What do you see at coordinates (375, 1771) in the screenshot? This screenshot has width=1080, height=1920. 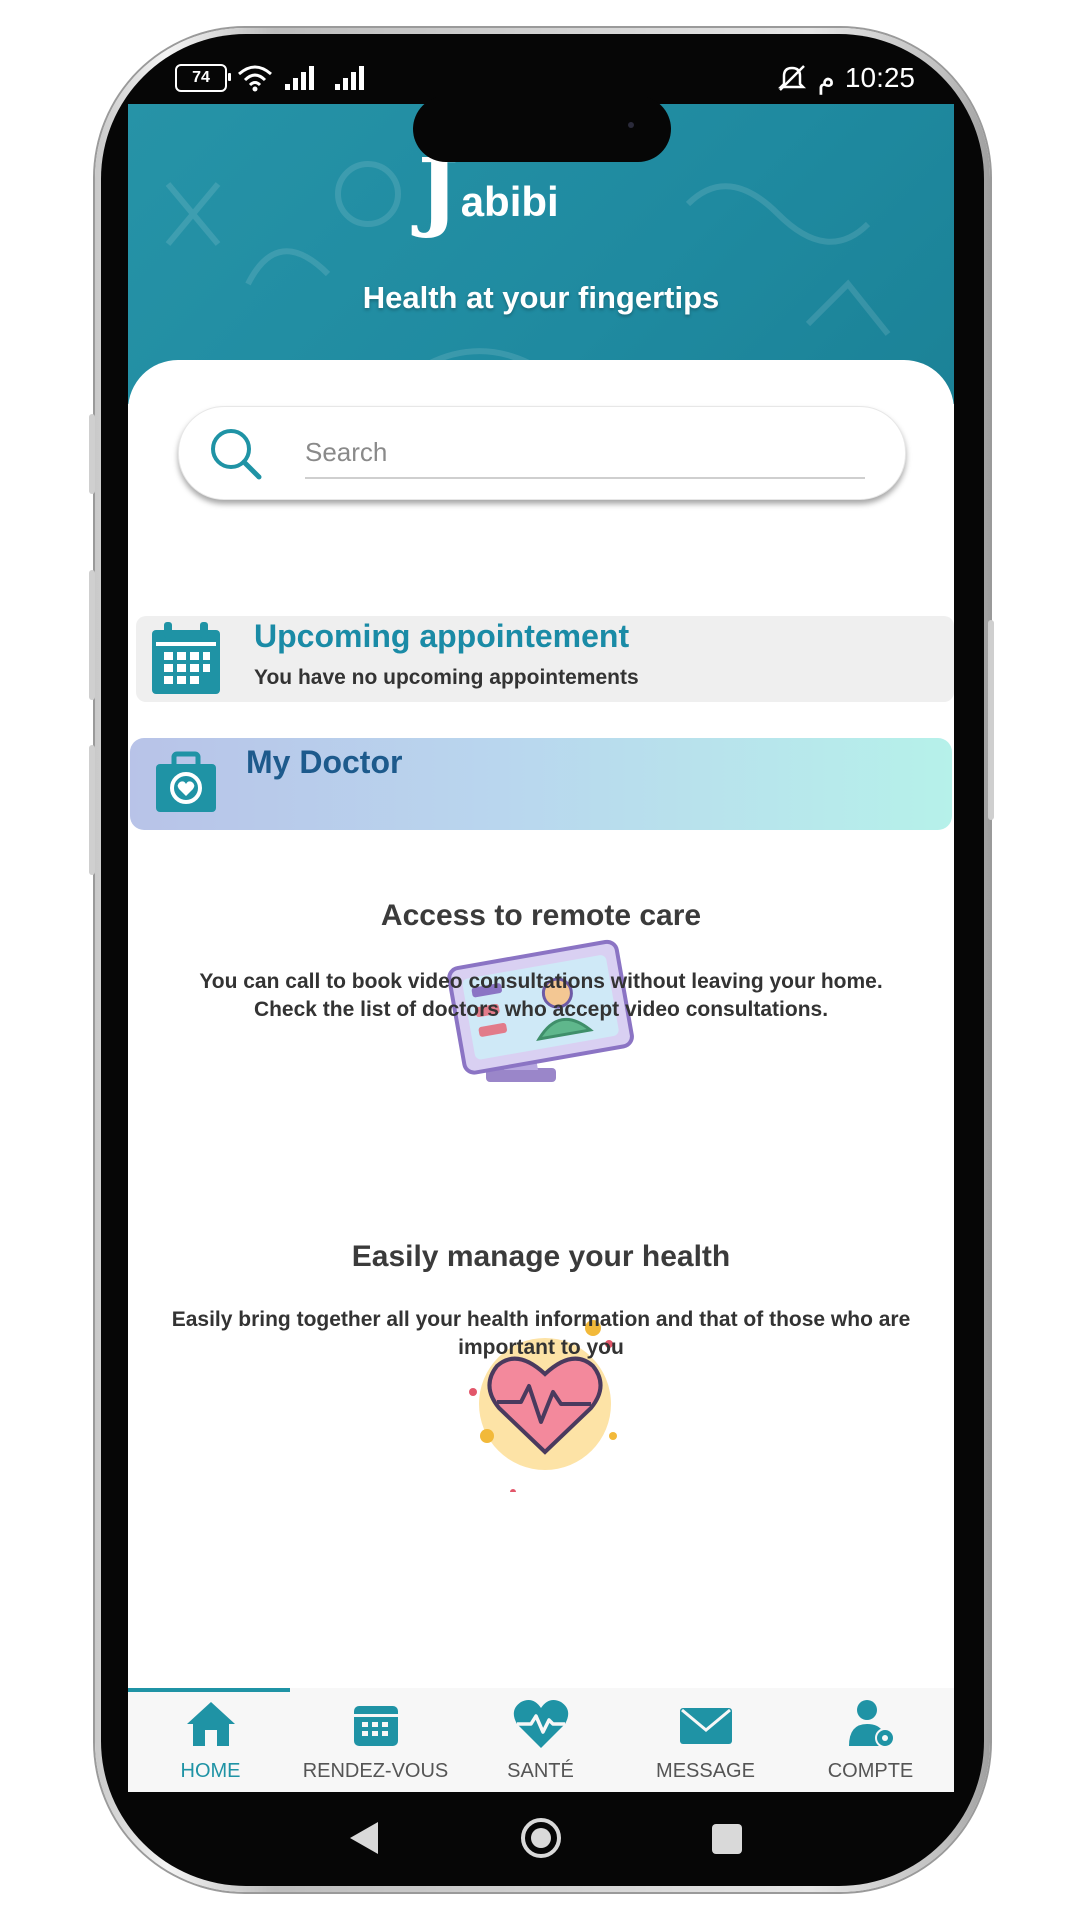 I see `nav-label-rendez-vous: RENDEZ-VOUS` at bounding box center [375, 1771].